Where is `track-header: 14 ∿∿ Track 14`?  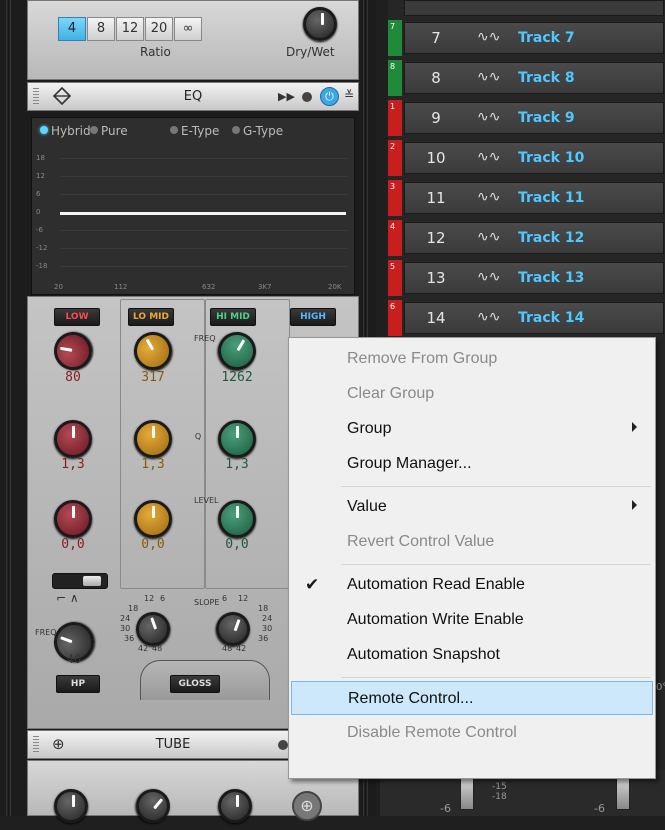
track-header: 14 ∿∿ Track 14 is located at coordinates (534, 318).